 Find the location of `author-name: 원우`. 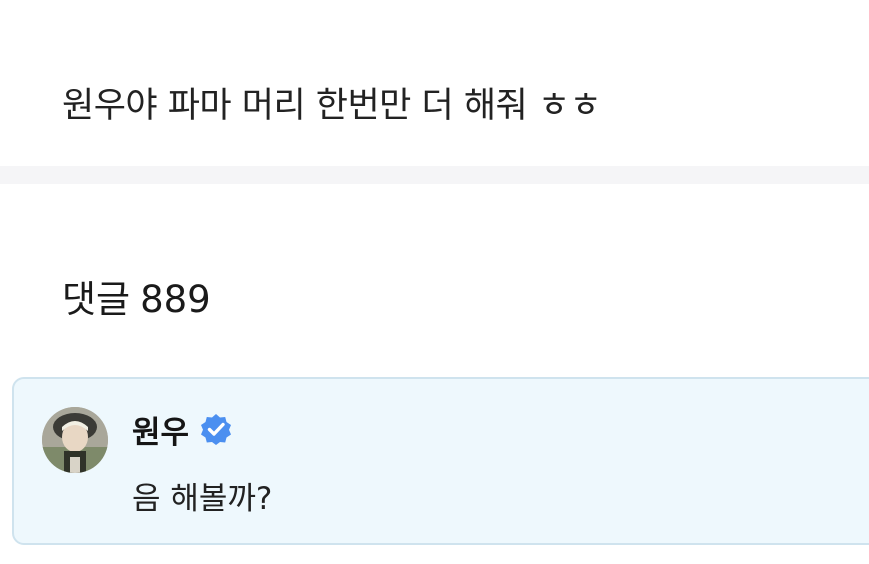

author-name: 원우 is located at coordinates (160, 429).